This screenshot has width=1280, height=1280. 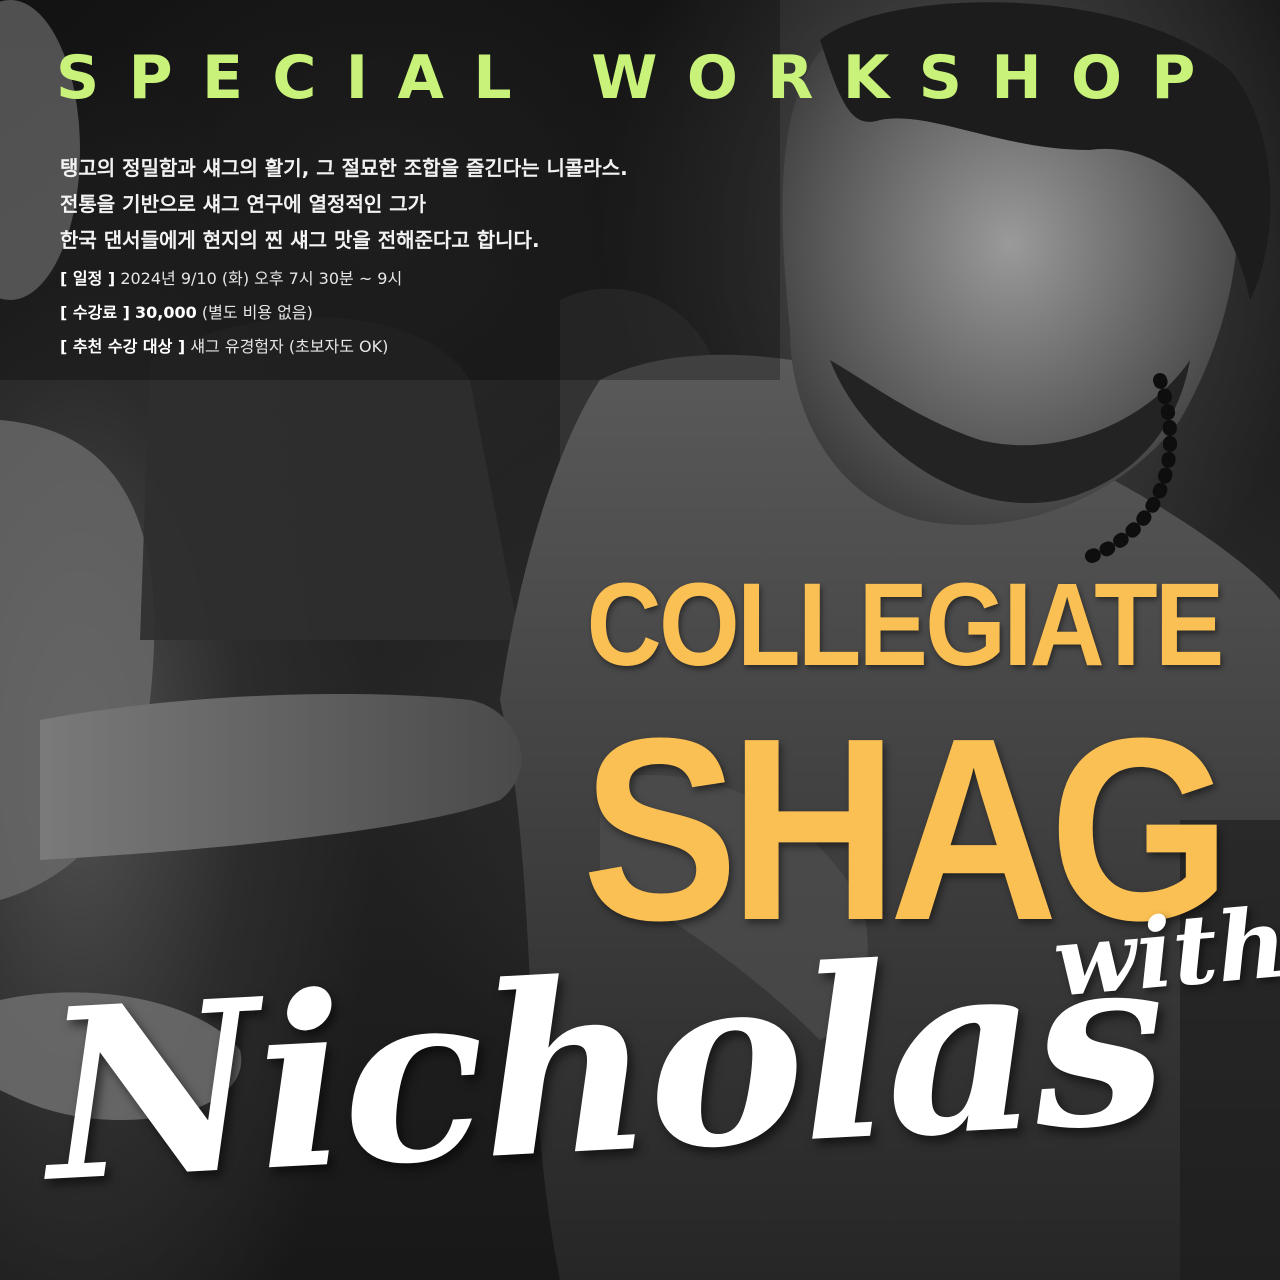 I want to click on audience-row: [ 추천 수강 대상 ] 섀그 유경험자 (초보자도 OK), so click(x=380, y=347).